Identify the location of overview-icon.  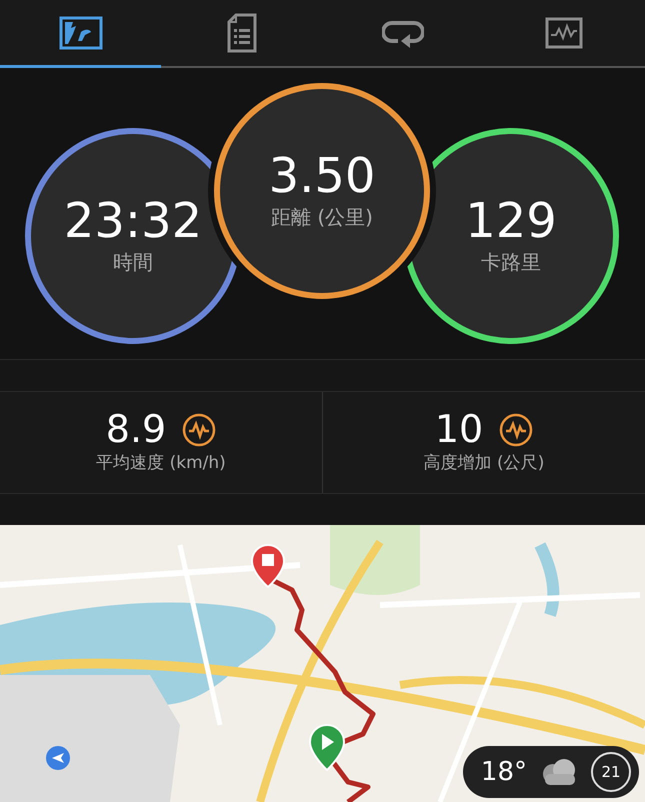
(80, 33).